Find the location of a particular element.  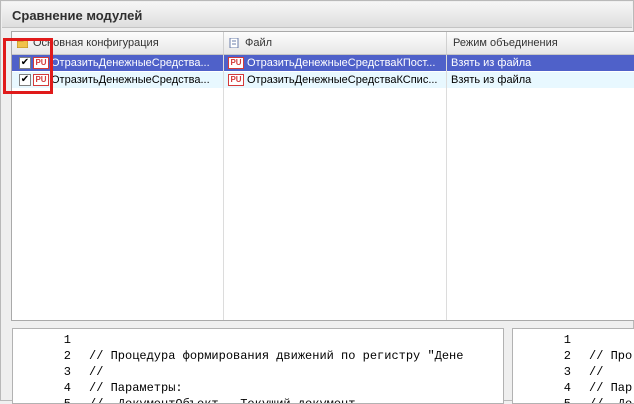

code-text: // ДокументОбъект - Текущий документ is located at coordinates (222, 400).